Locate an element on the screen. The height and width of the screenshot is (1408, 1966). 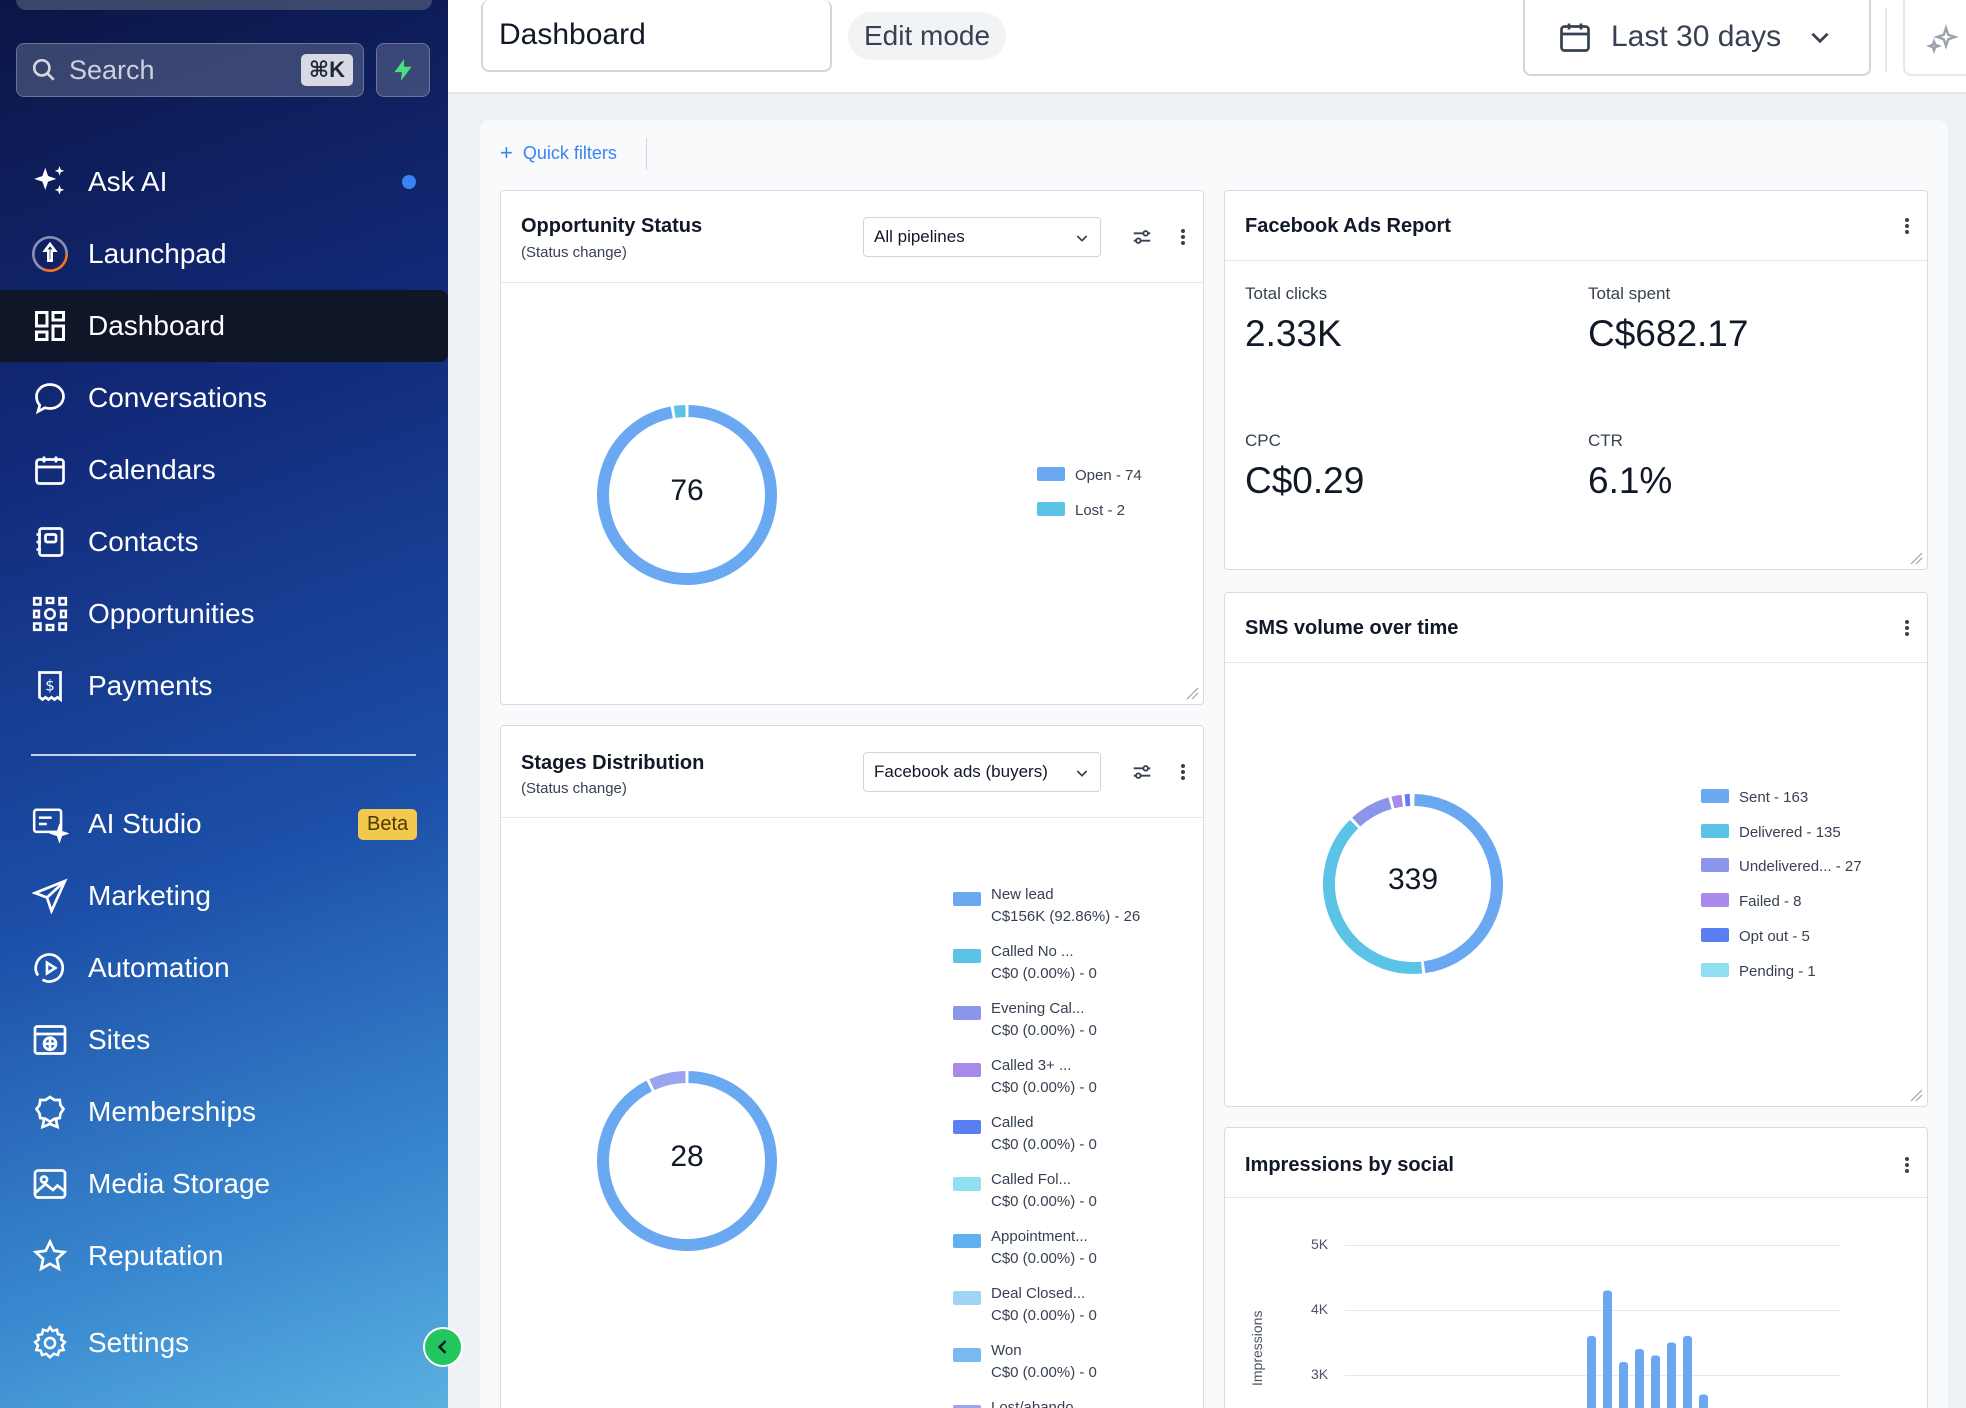
date-range-label: Last 30 days is located at coordinates (1696, 36).